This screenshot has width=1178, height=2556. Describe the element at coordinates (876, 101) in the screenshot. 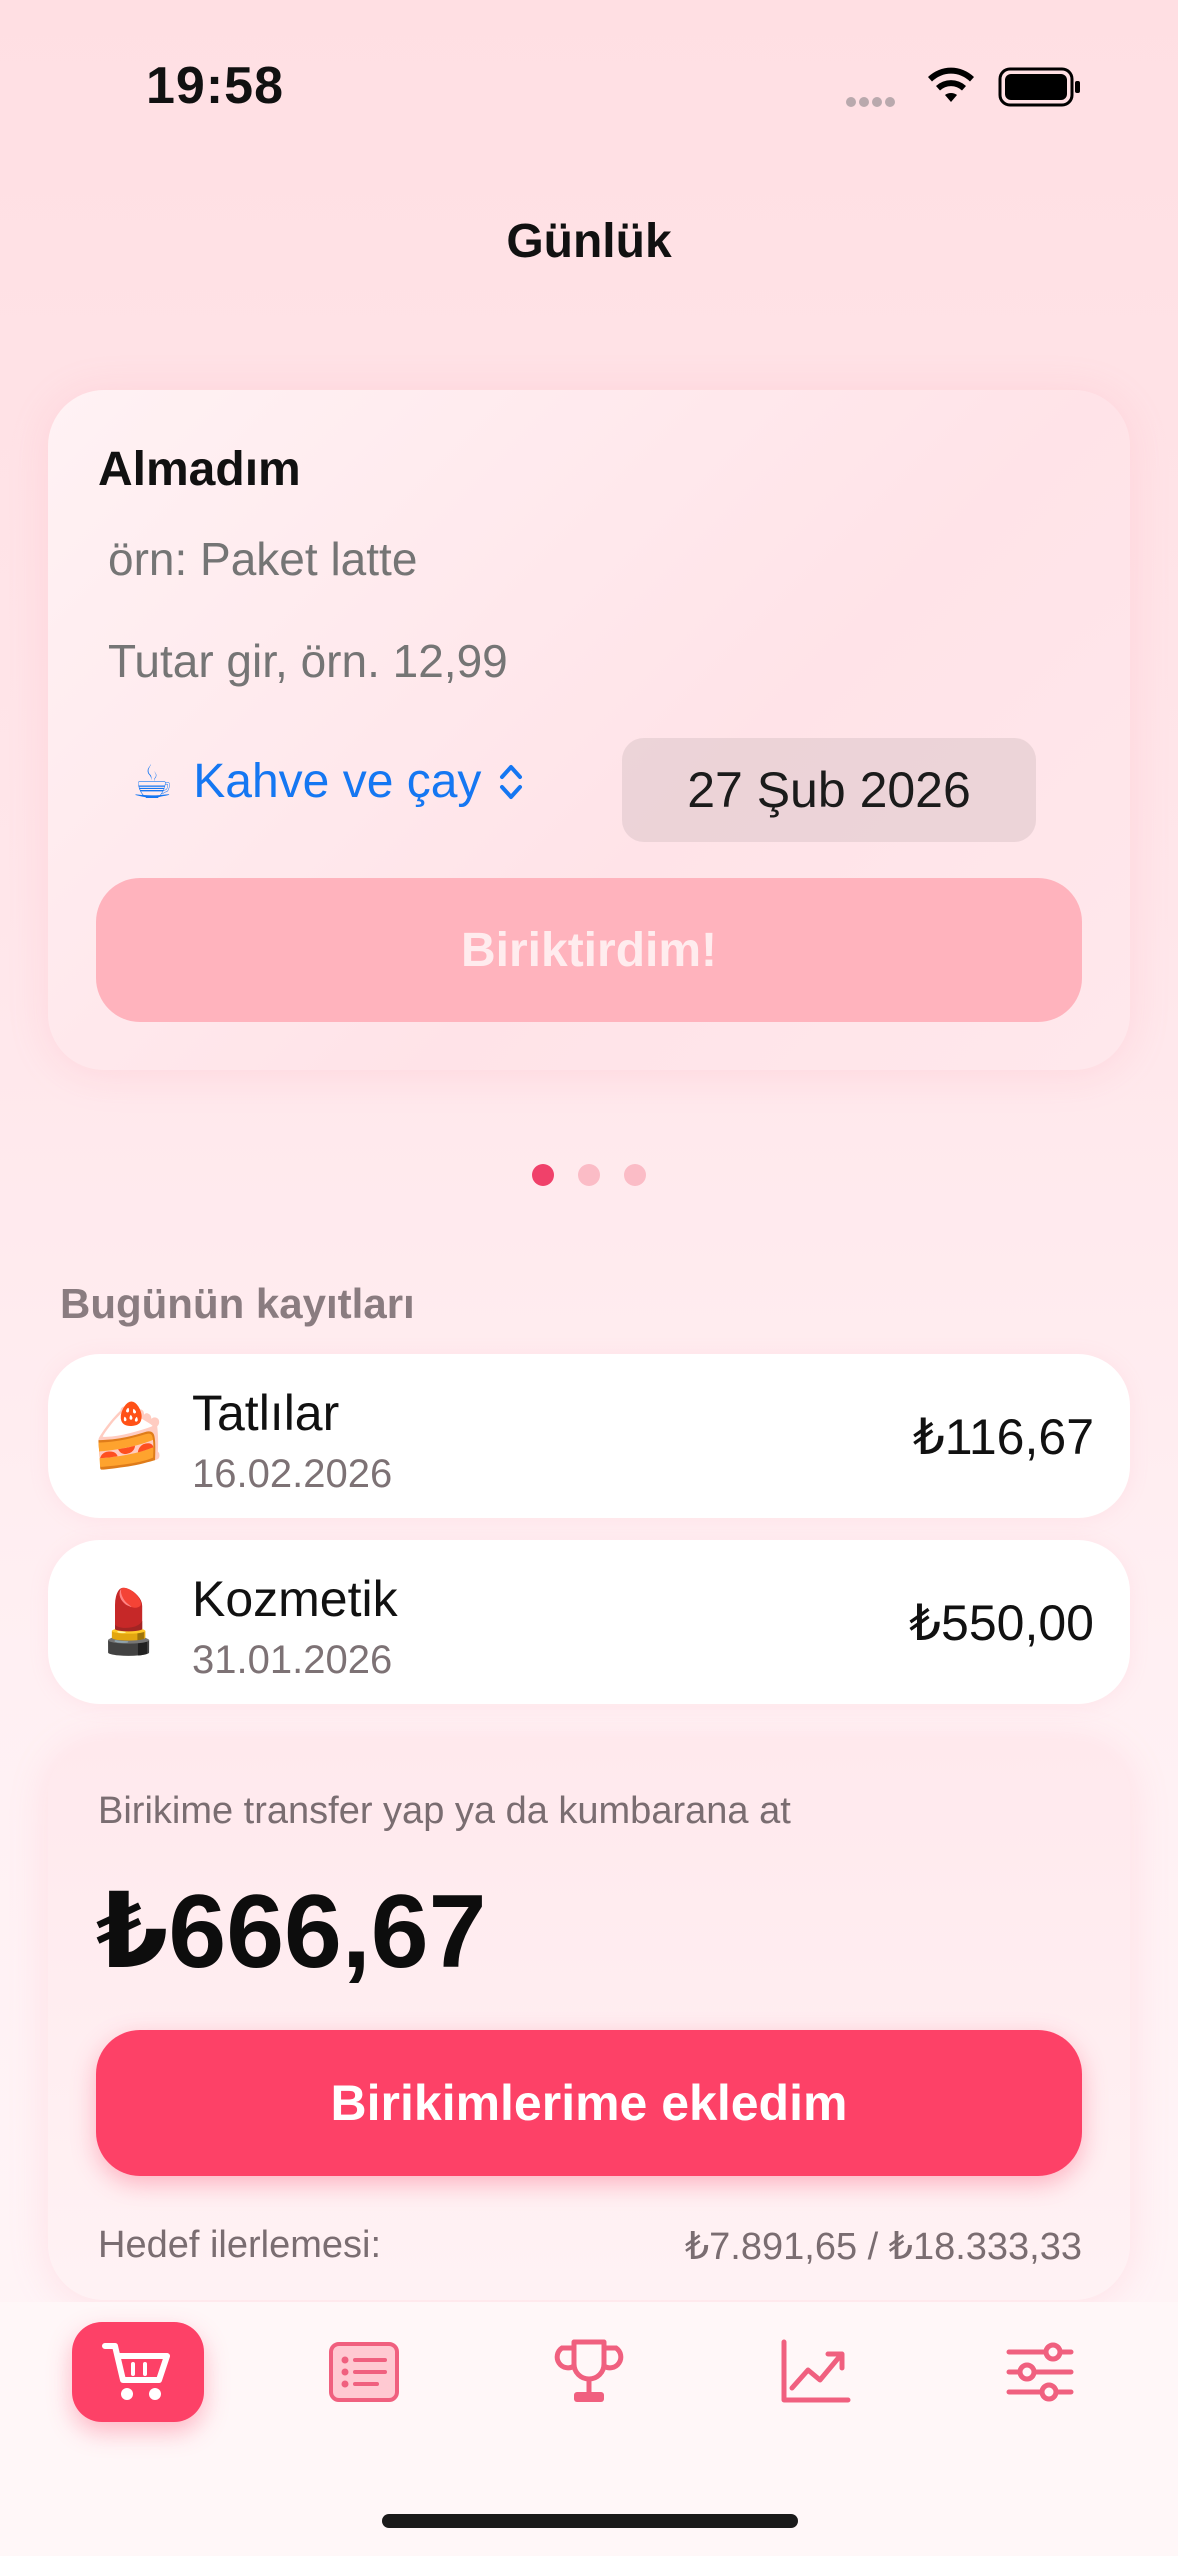

I see `cellular-signal-icon` at that location.